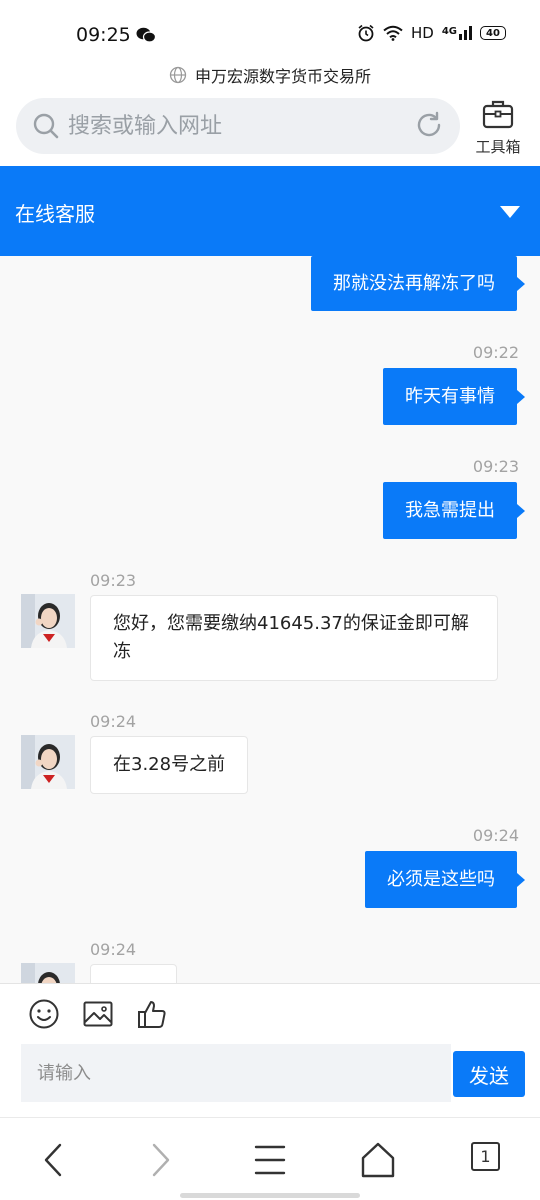 This screenshot has height=1200, width=540. I want to click on toolbox-label: 工具箱, so click(498, 147).